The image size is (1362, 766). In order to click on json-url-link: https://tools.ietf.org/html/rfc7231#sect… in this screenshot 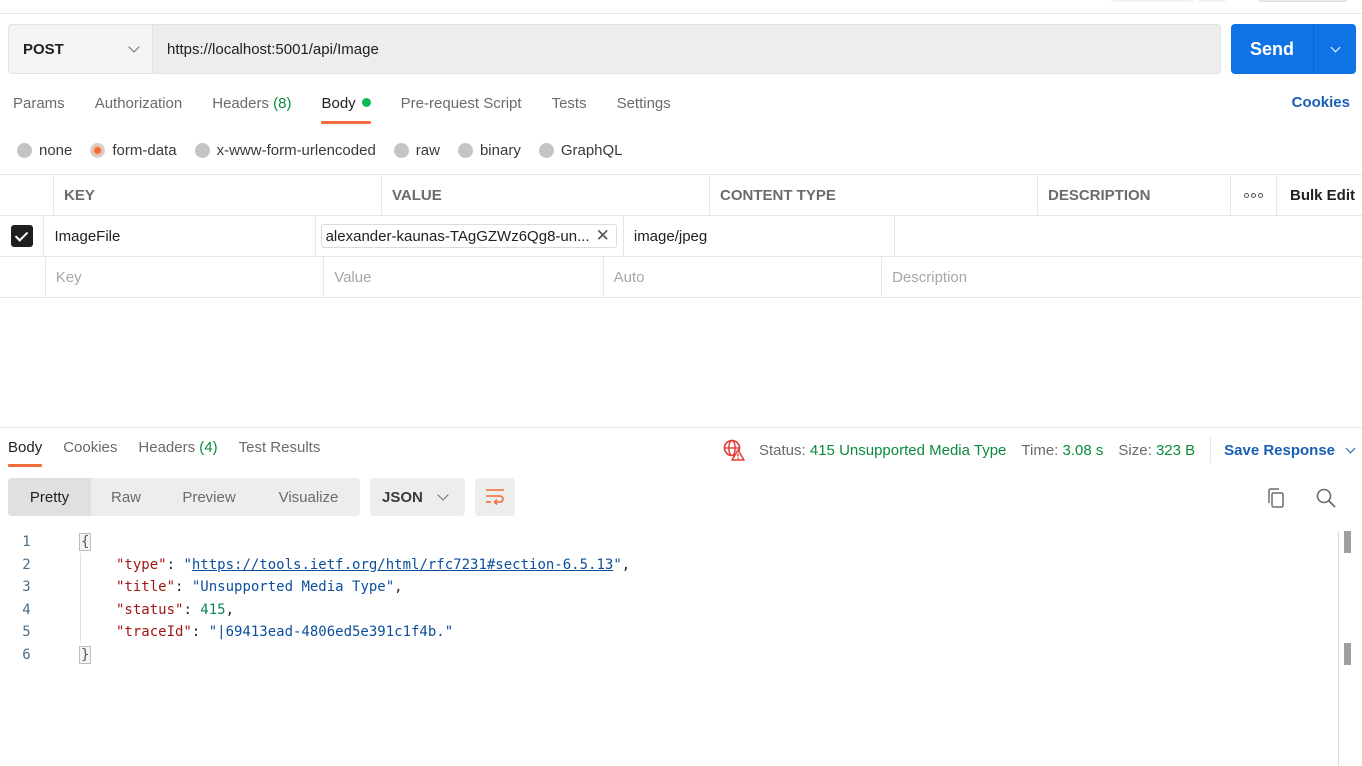, I will do `click(402, 565)`.